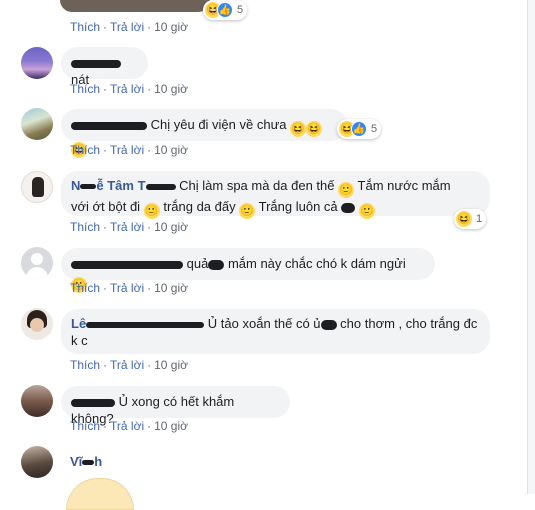 This screenshot has height=510, width=535. I want to click on commenter-name: Vĩ h, so click(86, 461).